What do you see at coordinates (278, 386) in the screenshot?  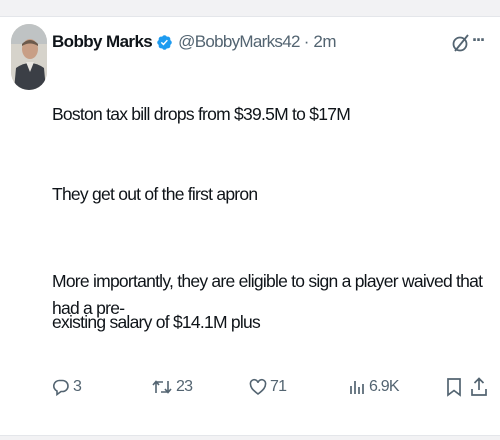 I see `like-count: 71` at bounding box center [278, 386].